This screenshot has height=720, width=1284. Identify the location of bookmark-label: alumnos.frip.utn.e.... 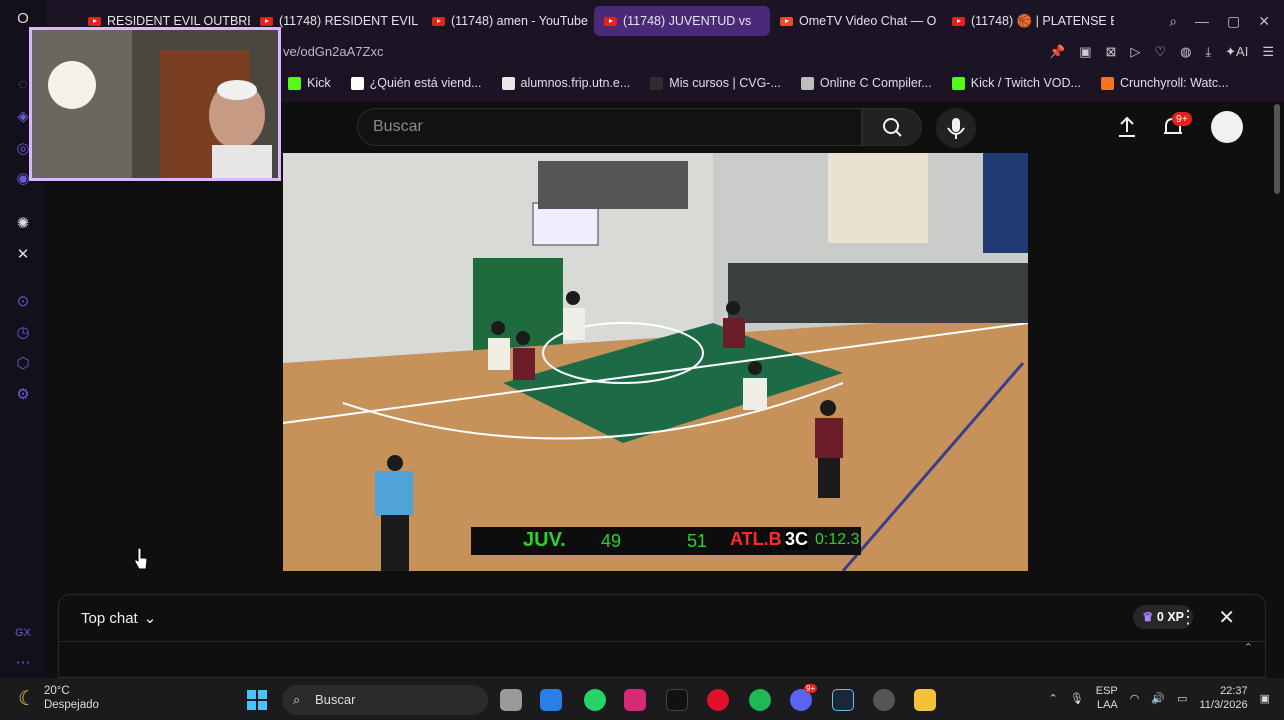
(575, 83).